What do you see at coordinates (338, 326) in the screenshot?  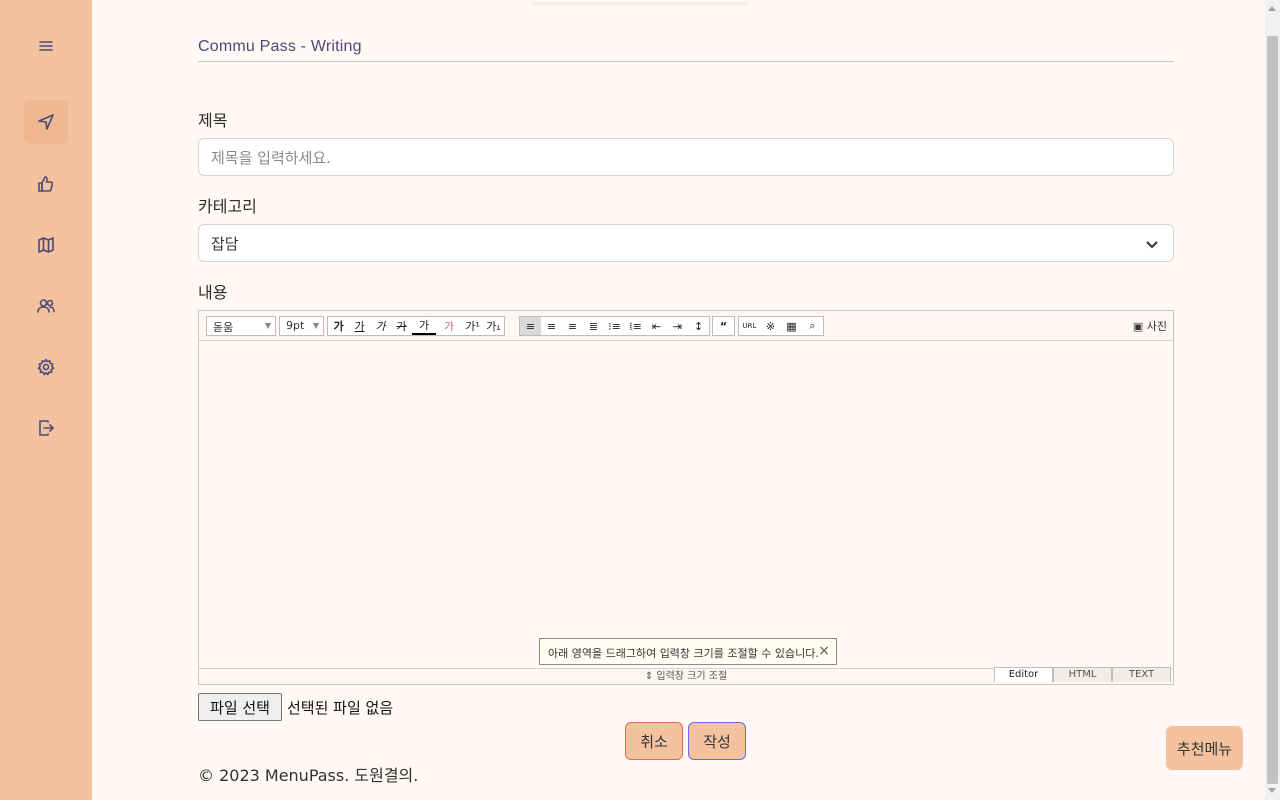 I see `bold-button: 가` at bounding box center [338, 326].